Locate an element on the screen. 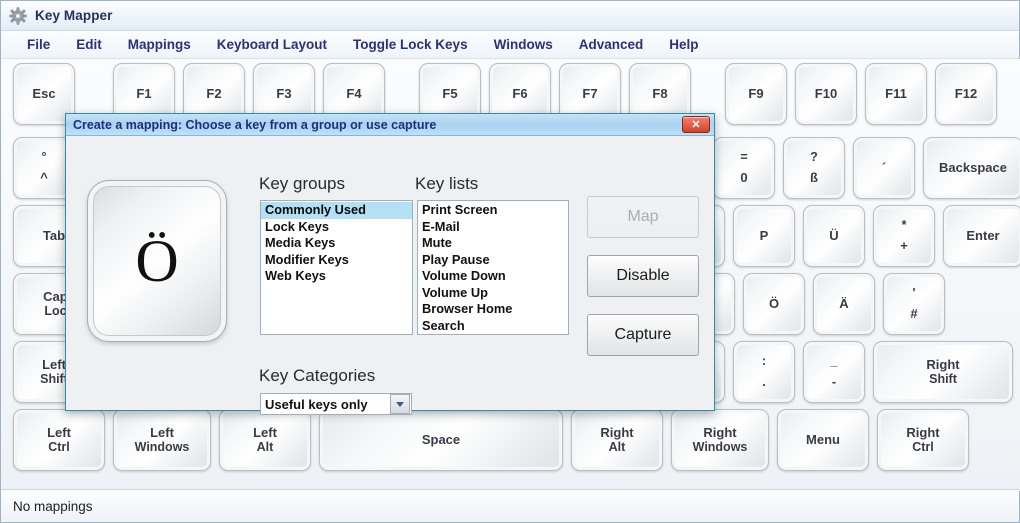 The image size is (1020, 523). key-right-shift: Right Shift is located at coordinates (943, 372).